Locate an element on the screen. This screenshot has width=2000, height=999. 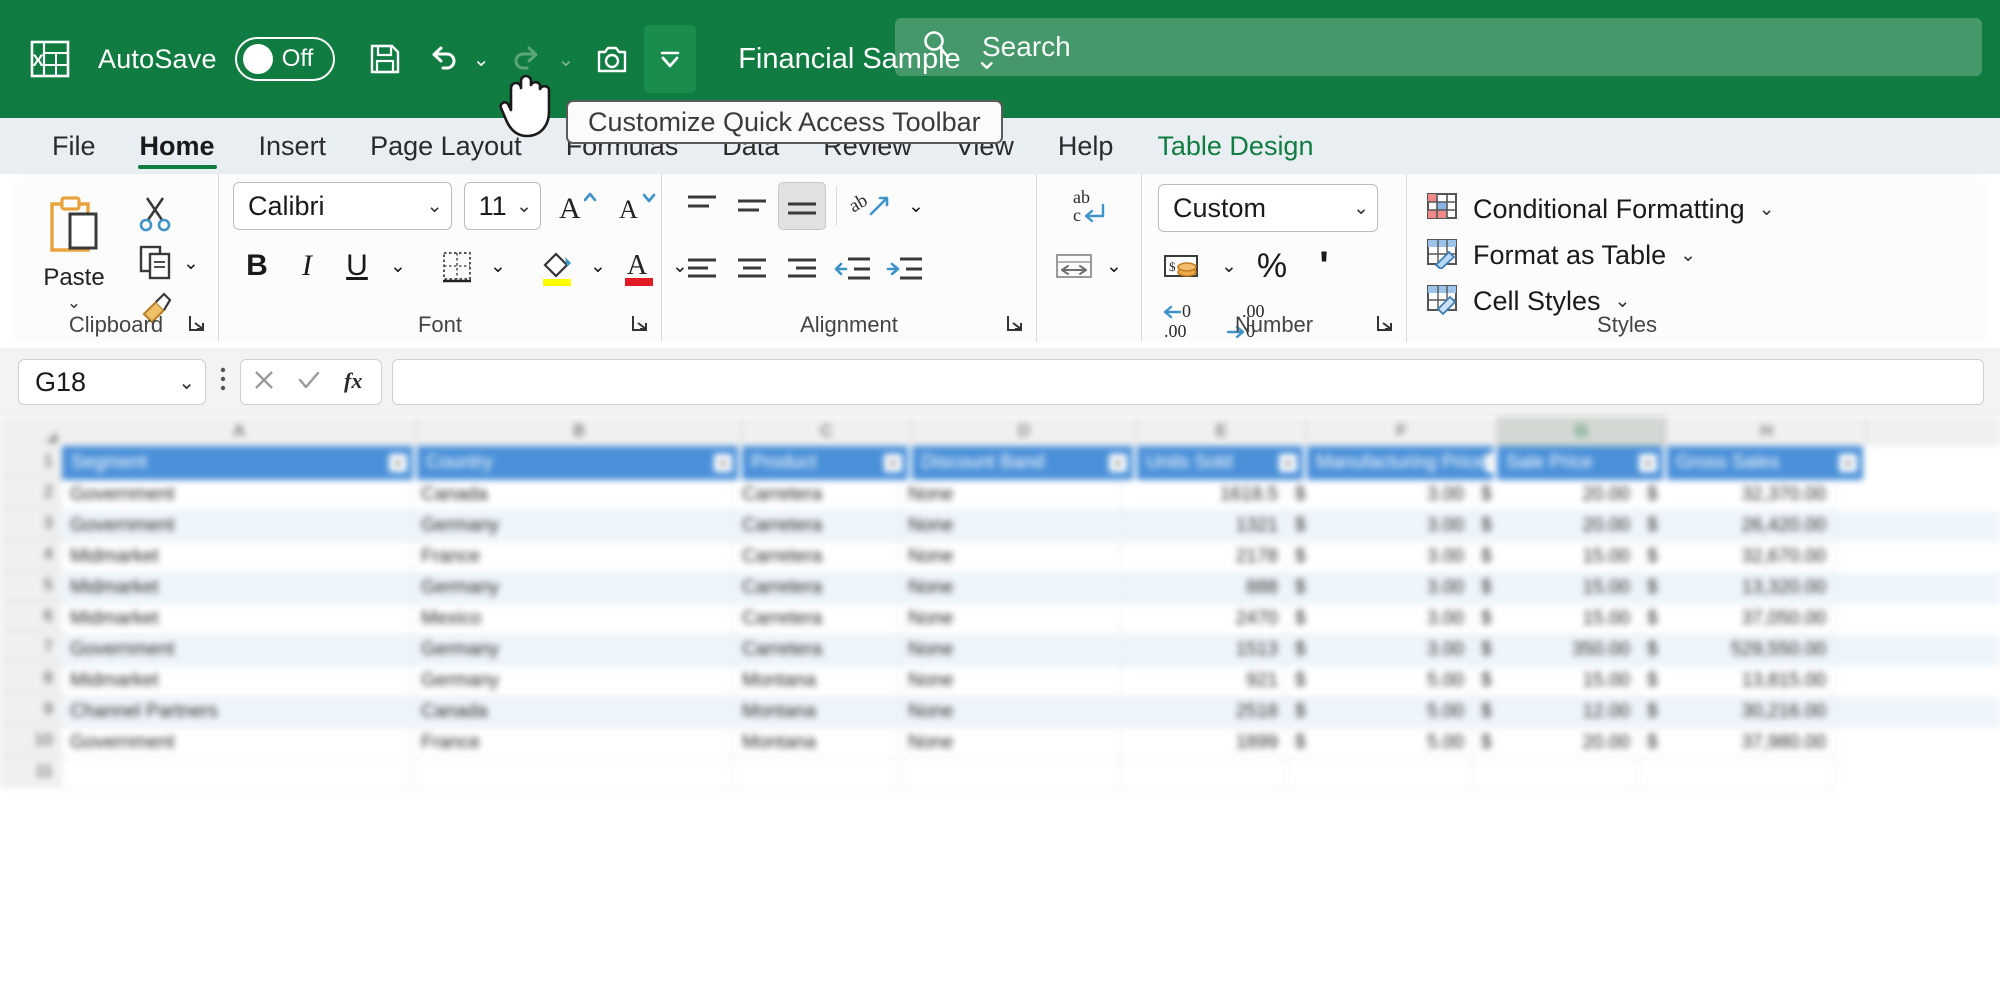
row-header-4: 4 is located at coordinates (31, 554).